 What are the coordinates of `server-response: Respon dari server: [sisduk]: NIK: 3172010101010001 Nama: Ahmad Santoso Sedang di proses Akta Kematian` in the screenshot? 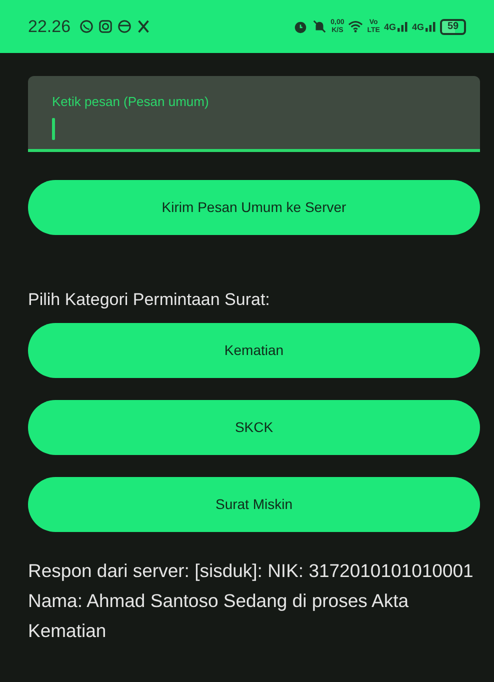 It's located at (251, 600).